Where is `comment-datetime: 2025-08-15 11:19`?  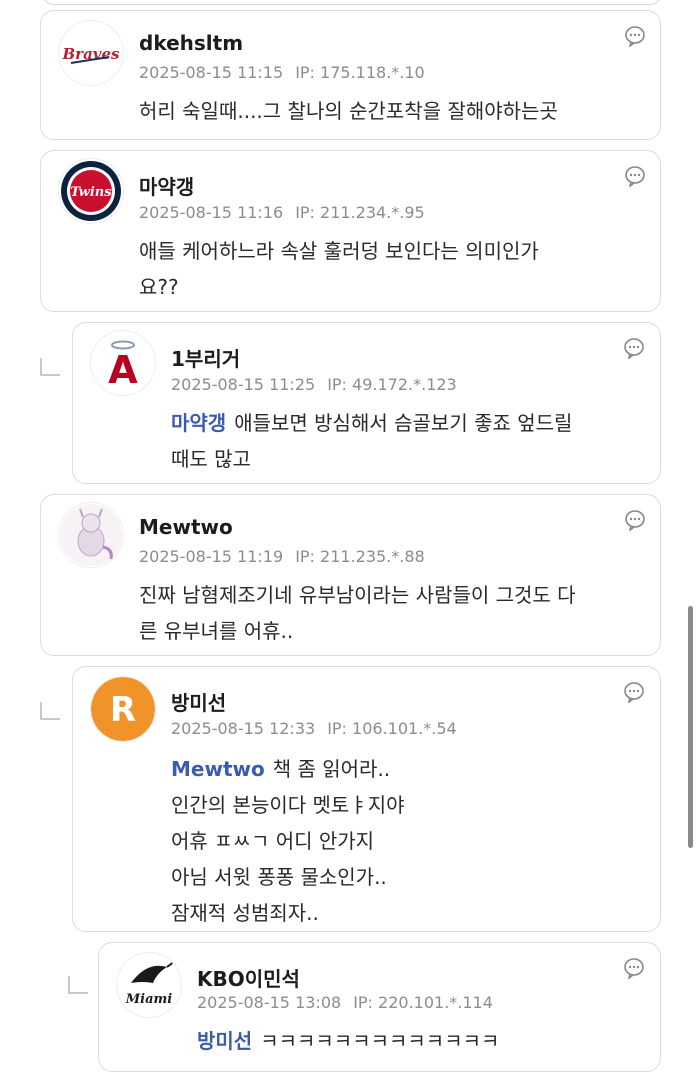 comment-datetime: 2025-08-15 11:19 is located at coordinates (211, 556).